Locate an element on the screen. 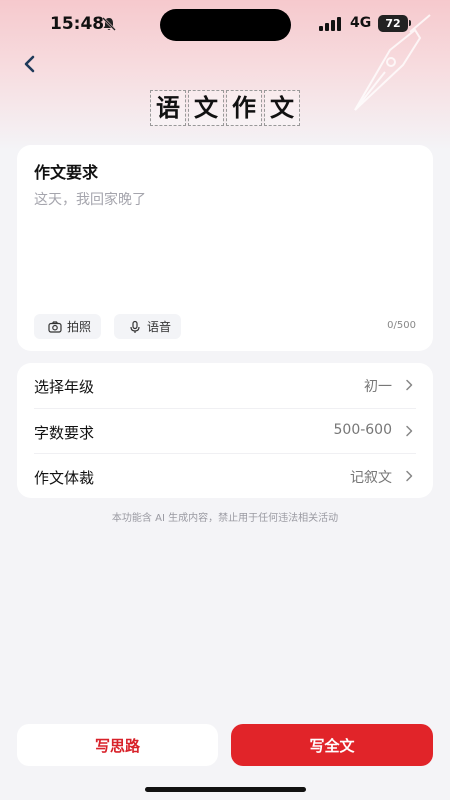 Image resolution: width=450 pixels, height=800 pixels. word-count-selector: 字数要求 500-600 is located at coordinates (225, 430).